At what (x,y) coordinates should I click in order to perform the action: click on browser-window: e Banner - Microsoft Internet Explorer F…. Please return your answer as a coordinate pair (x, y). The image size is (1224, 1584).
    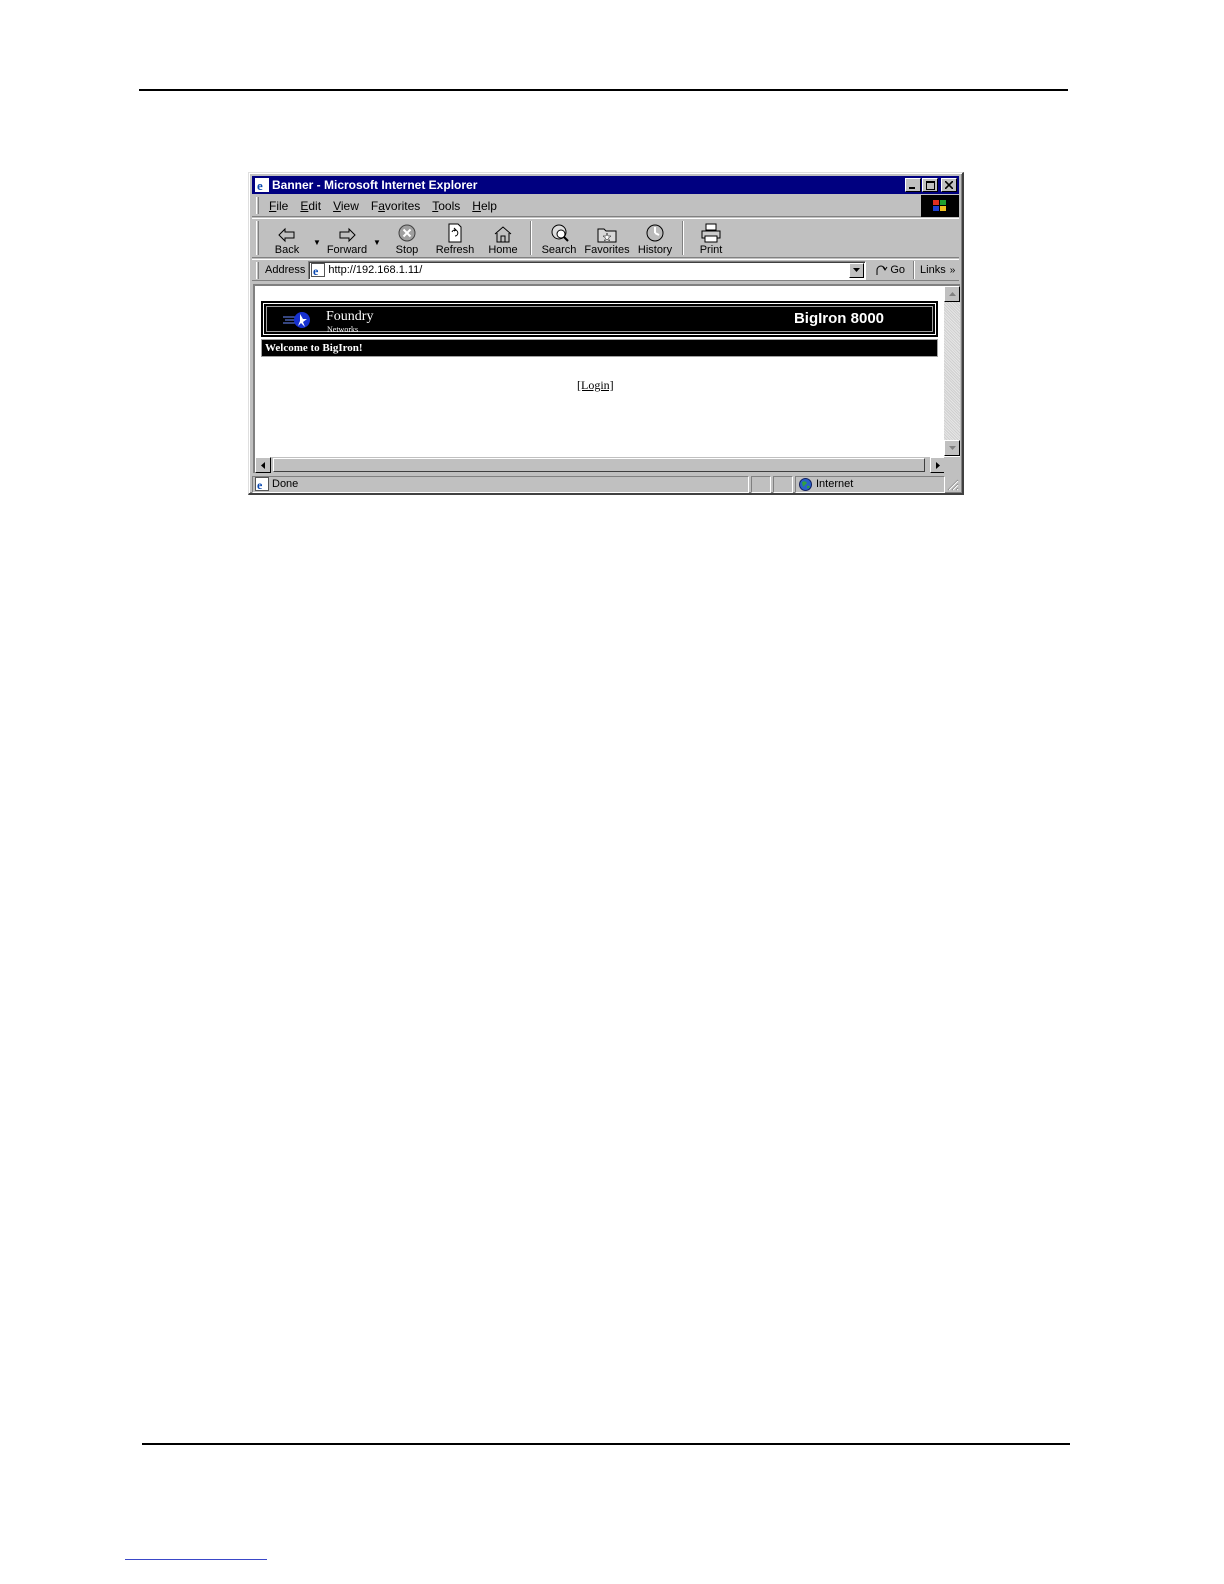
    Looking at the image, I should click on (606, 333).